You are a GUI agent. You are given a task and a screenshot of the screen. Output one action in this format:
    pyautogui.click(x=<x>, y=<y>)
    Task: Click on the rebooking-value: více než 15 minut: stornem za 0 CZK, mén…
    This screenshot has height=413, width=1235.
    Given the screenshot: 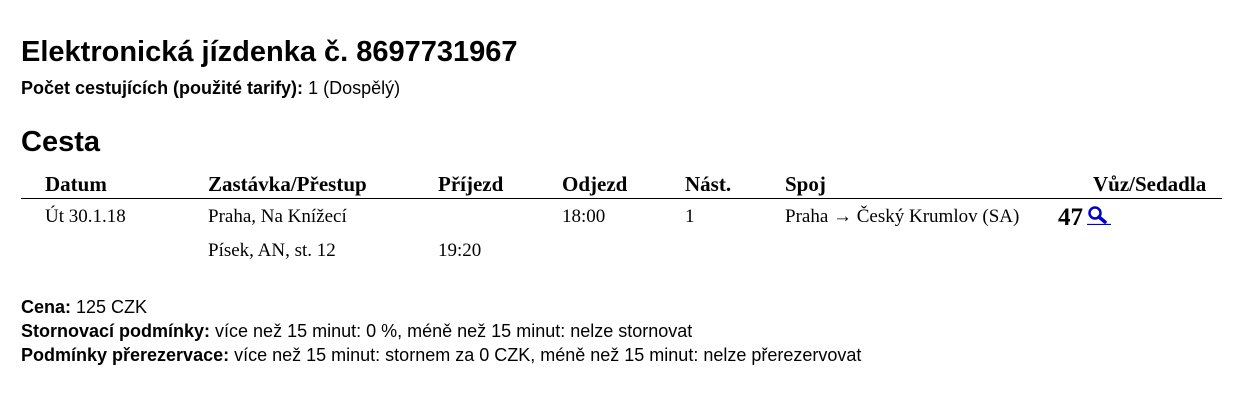 What is the action you would take?
    pyautogui.click(x=545, y=355)
    